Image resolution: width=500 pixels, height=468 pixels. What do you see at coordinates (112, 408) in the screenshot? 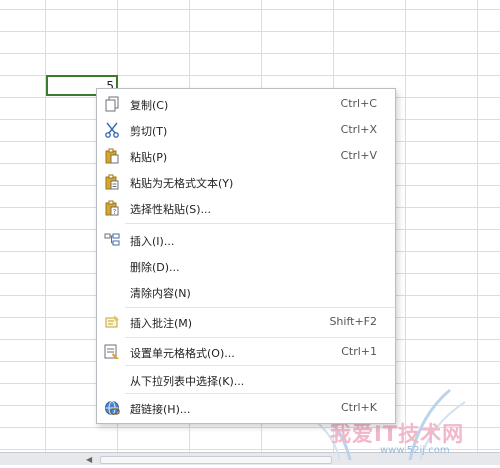
I see `hyperlink-icon` at bounding box center [112, 408].